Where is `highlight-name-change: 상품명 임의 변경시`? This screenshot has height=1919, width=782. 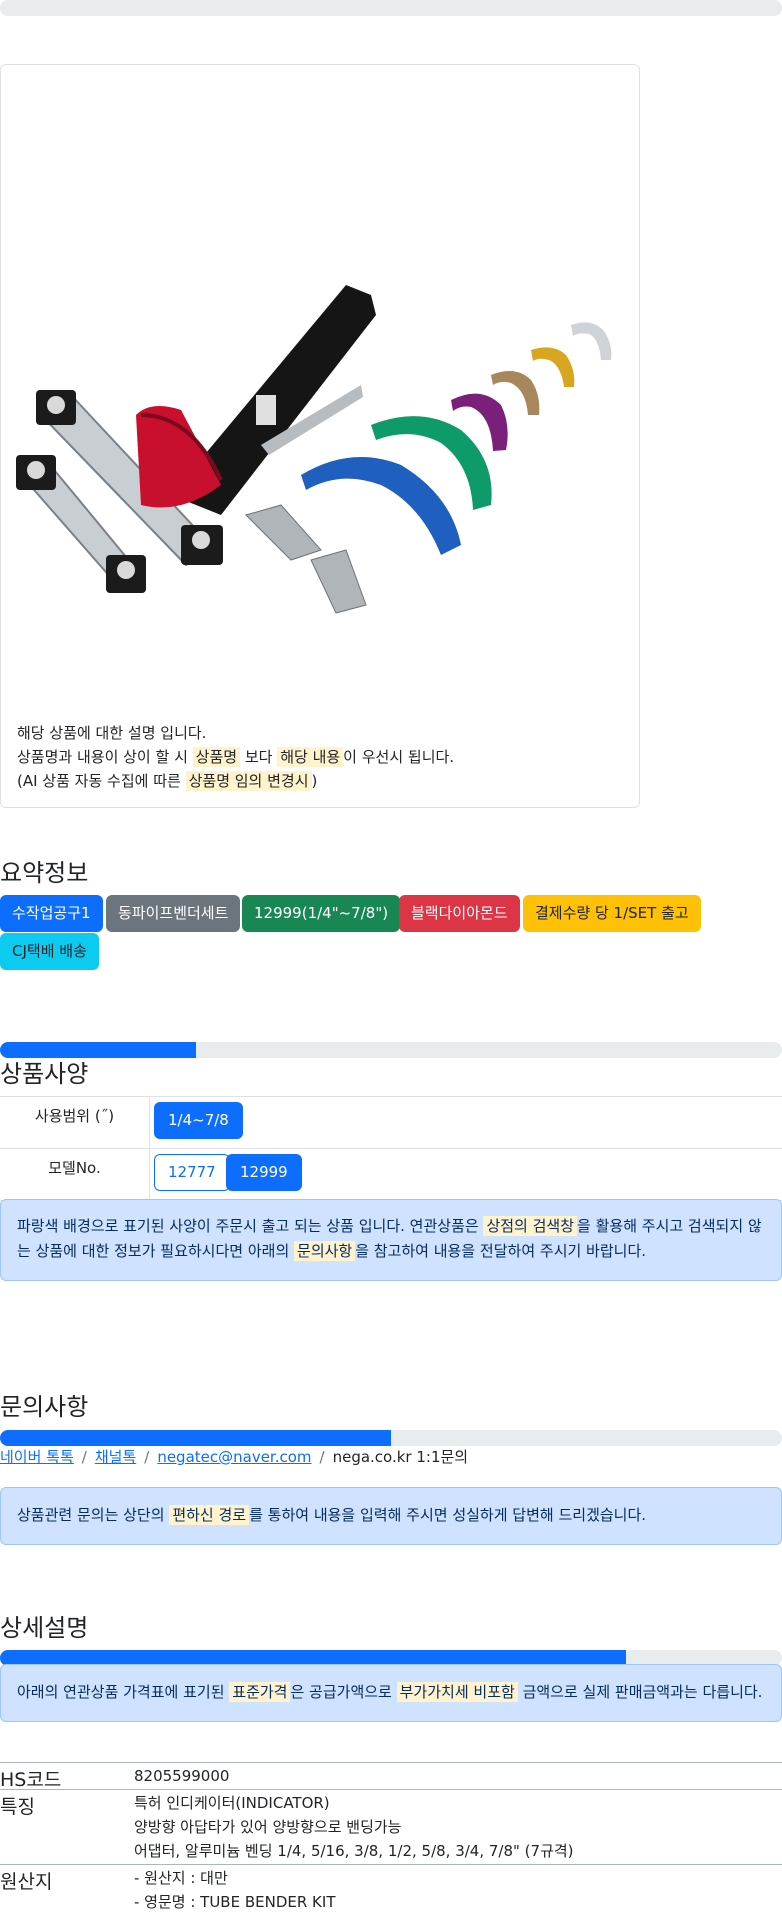
highlight-name-change: 상품명 임의 변경시 is located at coordinates (248, 781).